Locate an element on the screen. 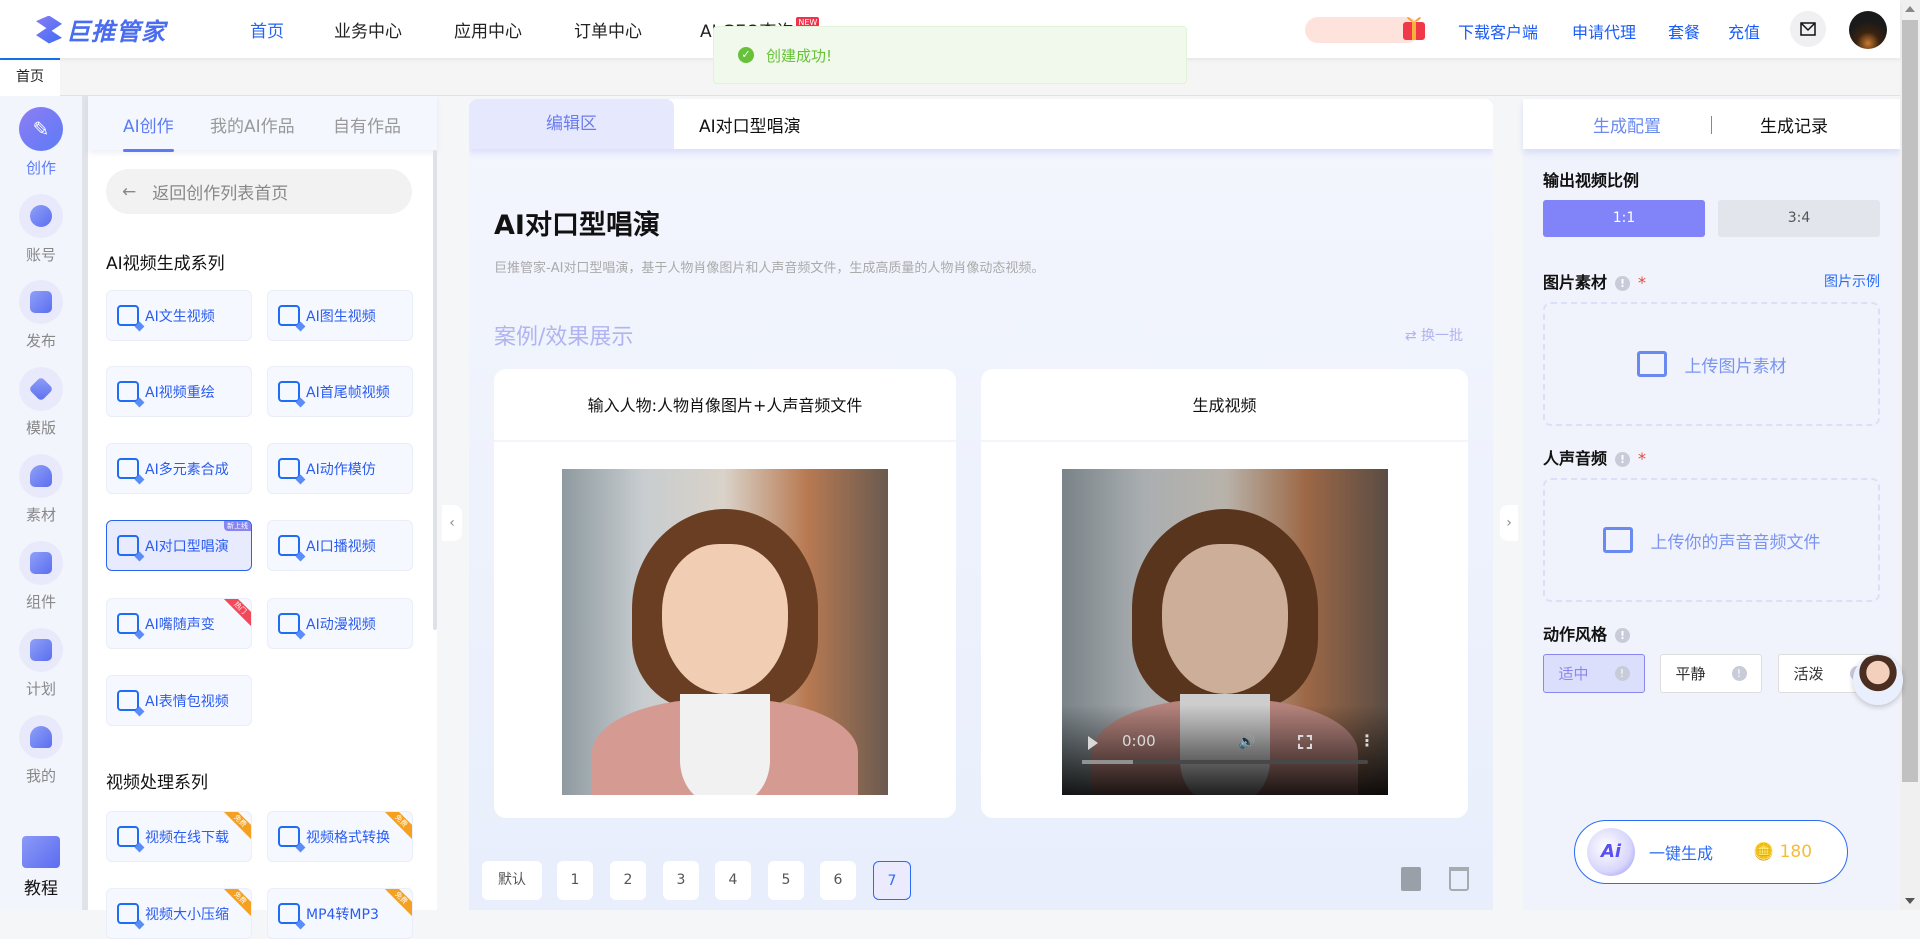 The height and width of the screenshot is (939, 1920). feature-multi-element: AI多元素合成 is located at coordinates (179, 468).